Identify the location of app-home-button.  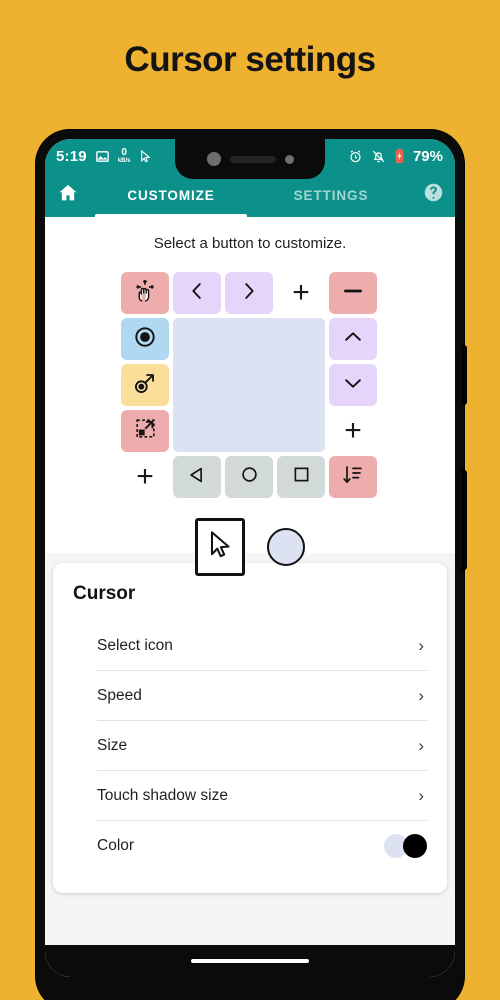
(68, 195).